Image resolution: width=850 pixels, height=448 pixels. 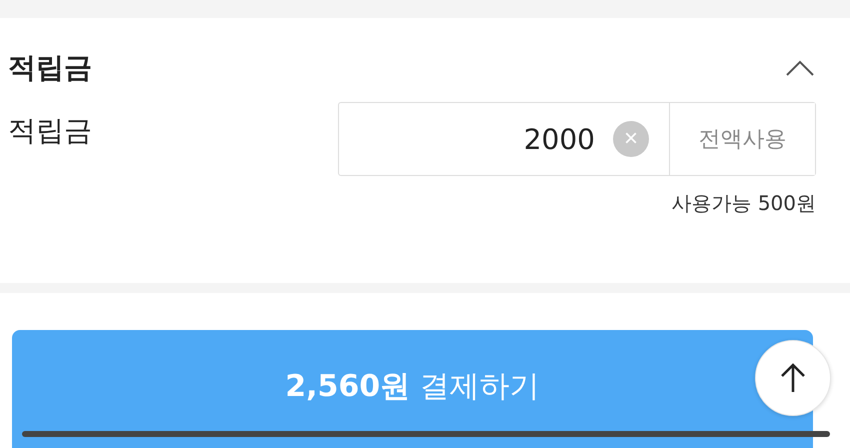 I want to click on use-all-button: 전액사용, so click(x=742, y=139).